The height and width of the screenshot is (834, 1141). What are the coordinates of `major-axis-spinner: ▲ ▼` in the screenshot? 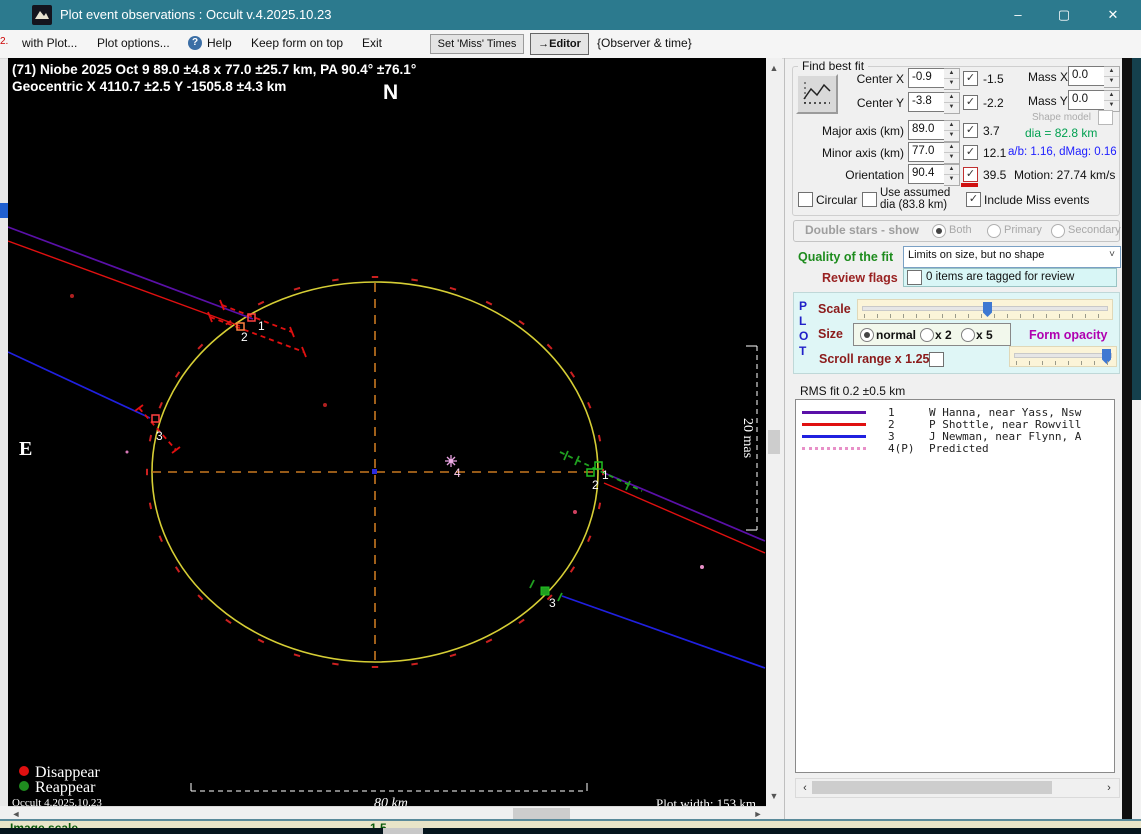 It's located at (952, 131).